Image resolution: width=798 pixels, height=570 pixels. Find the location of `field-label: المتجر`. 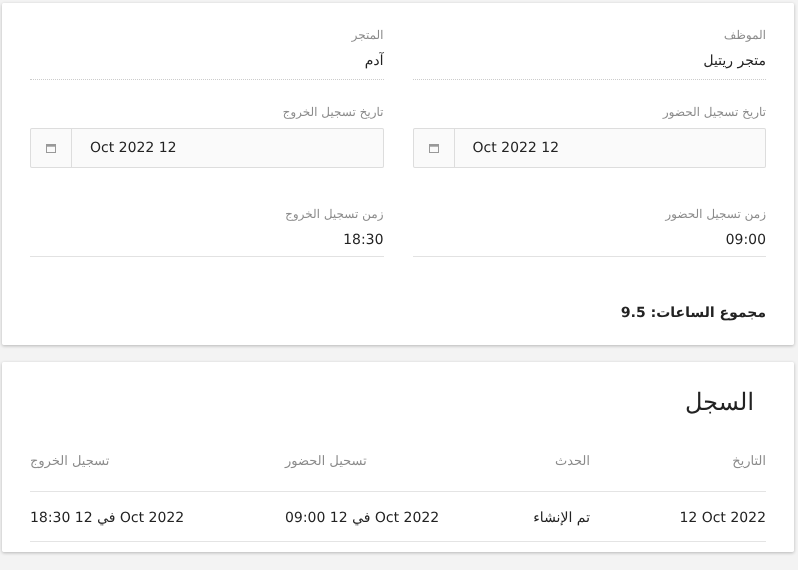

field-label: المتجر is located at coordinates (368, 35).